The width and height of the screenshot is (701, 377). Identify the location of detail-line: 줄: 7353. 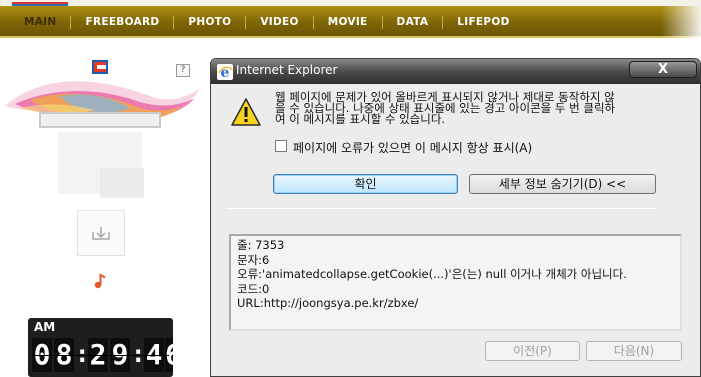
(261, 245).